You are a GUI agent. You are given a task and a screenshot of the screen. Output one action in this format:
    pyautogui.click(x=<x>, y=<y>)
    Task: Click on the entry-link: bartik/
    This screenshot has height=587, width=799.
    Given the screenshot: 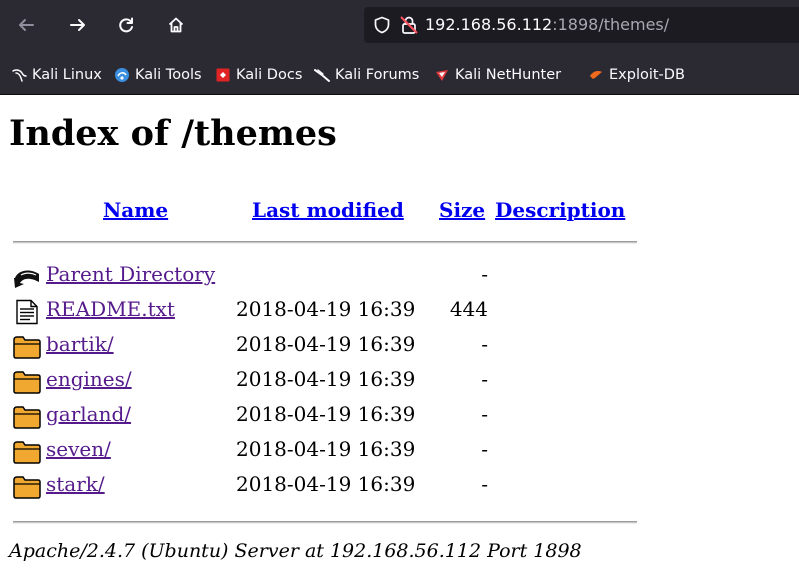 What is the action you would take?
    pyautogui.click(x=80, y=344)
    